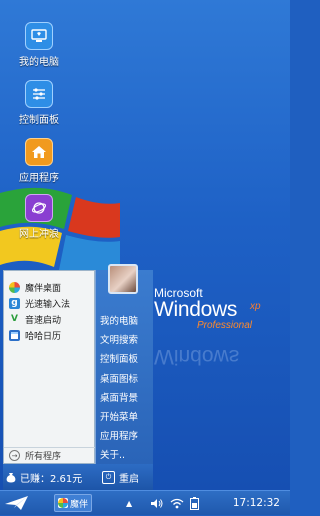 The image size is (320, 516). Describe the element at coordinates (119, 378) in the screenshot. I see `start-place-desktop-icons: 桌面图标` at that location.